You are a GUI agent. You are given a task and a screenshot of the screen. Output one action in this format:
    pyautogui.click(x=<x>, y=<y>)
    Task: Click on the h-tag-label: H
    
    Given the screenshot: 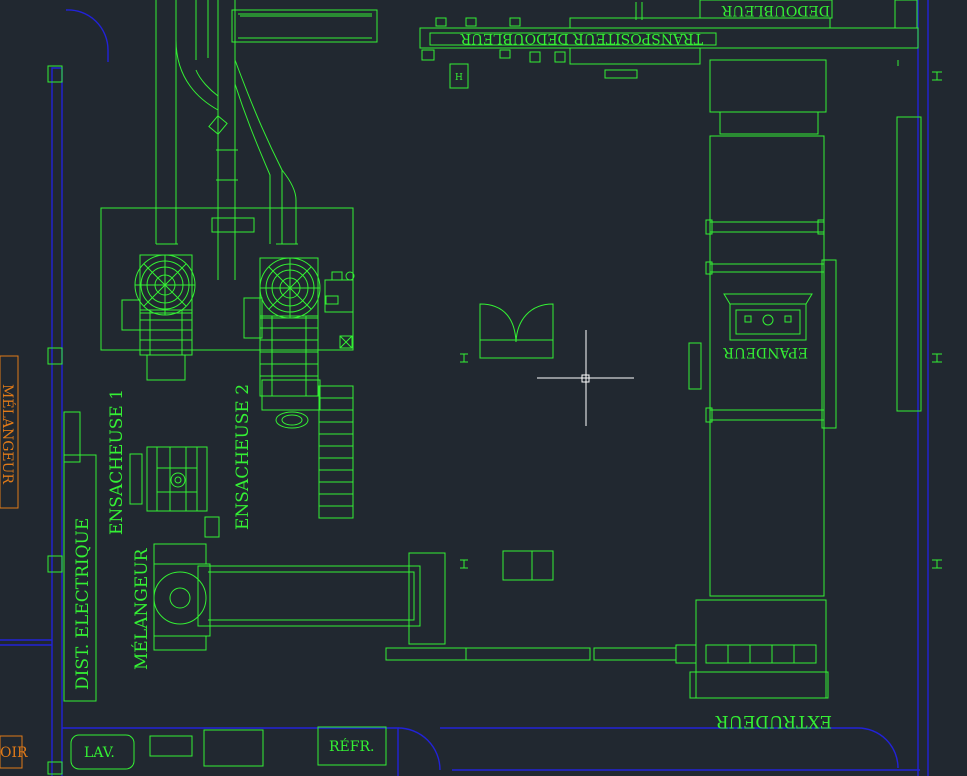 What is the action you would take?
    pyautogui.click(x=459, y=78)
    